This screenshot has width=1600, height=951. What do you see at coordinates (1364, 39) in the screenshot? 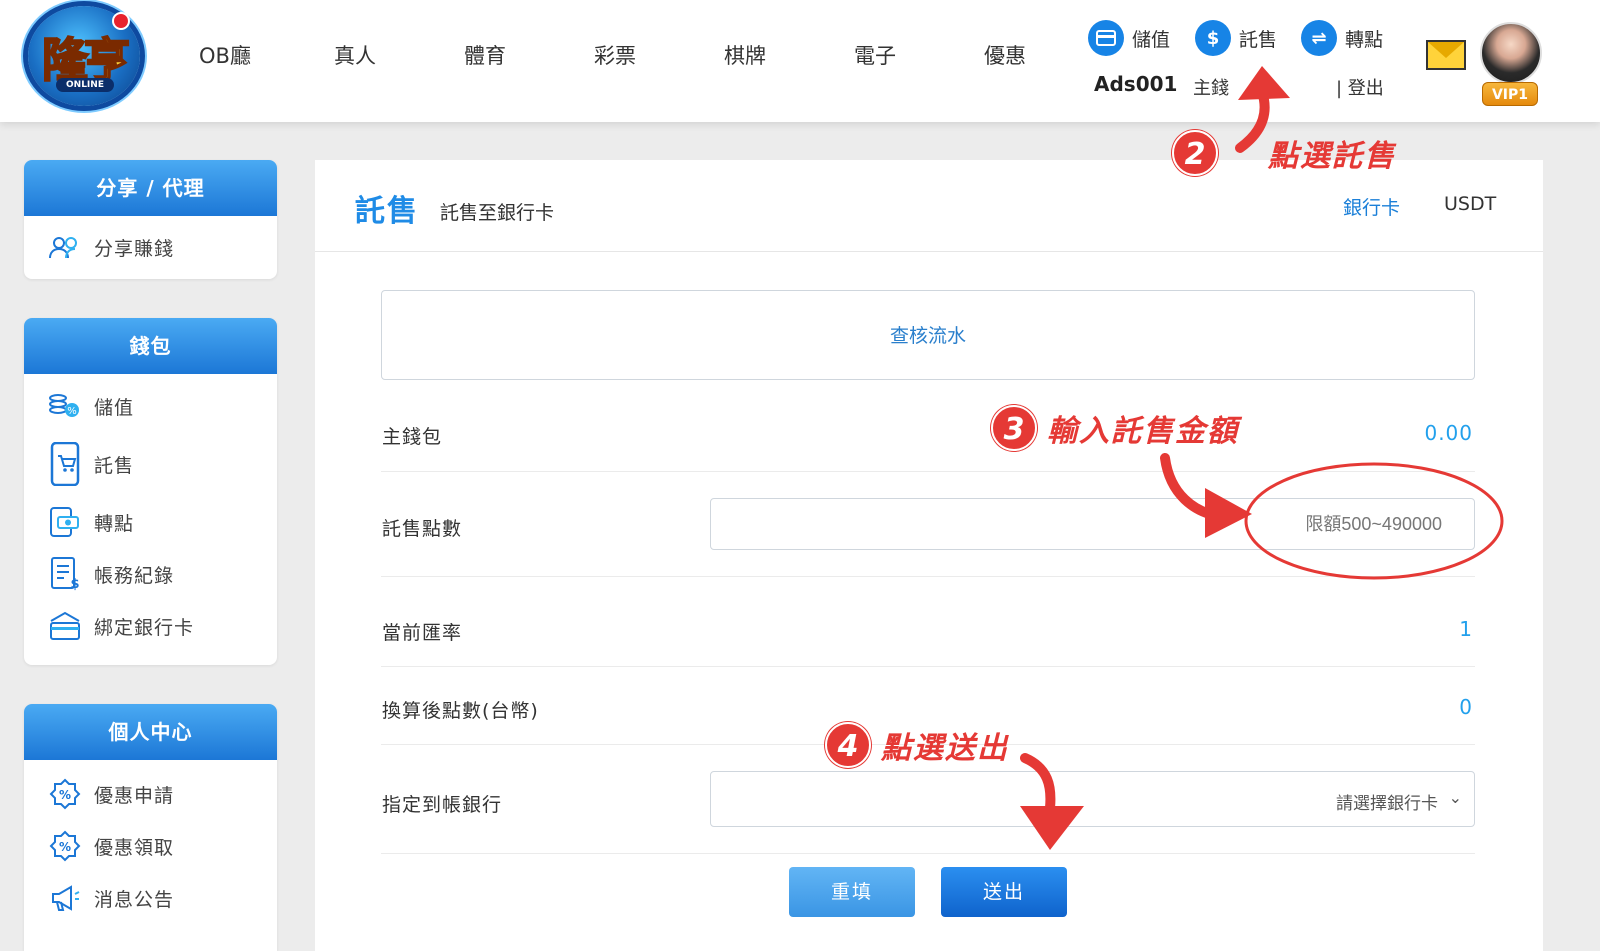
I see `transfer-label: 轉點` at bounding box center [1364, 39].